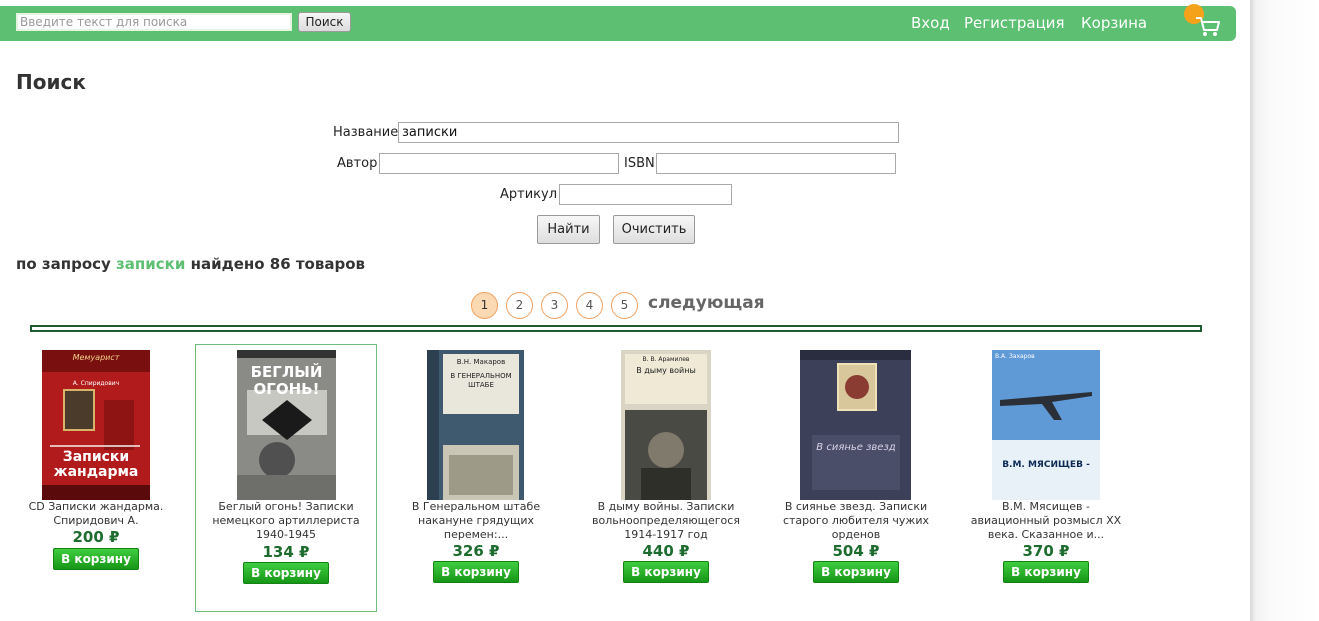 This screenshot has width=1319, height=621. Describe the element at coordinates (96, 425) in the screenshot. I see `product-cover-image: Мемуарист А. Спиридович Записки жандарма` at that location.